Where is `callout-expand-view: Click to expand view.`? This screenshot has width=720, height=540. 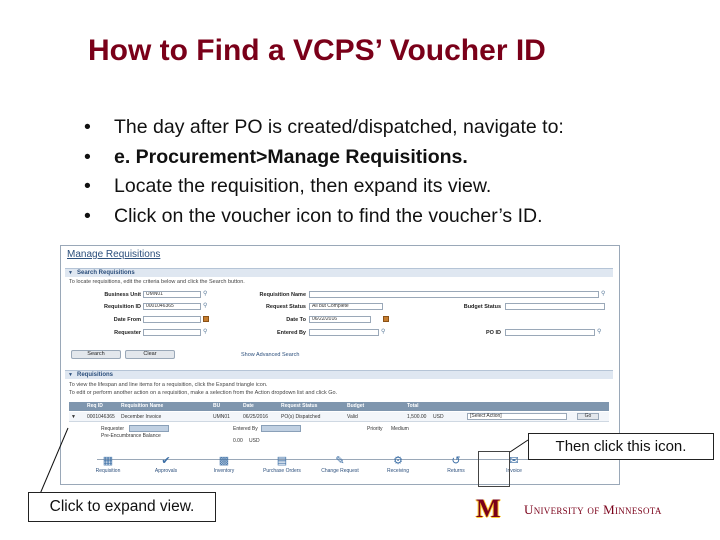
callout-expand-view: Click to expand view. is located at coordinates (122, 507).